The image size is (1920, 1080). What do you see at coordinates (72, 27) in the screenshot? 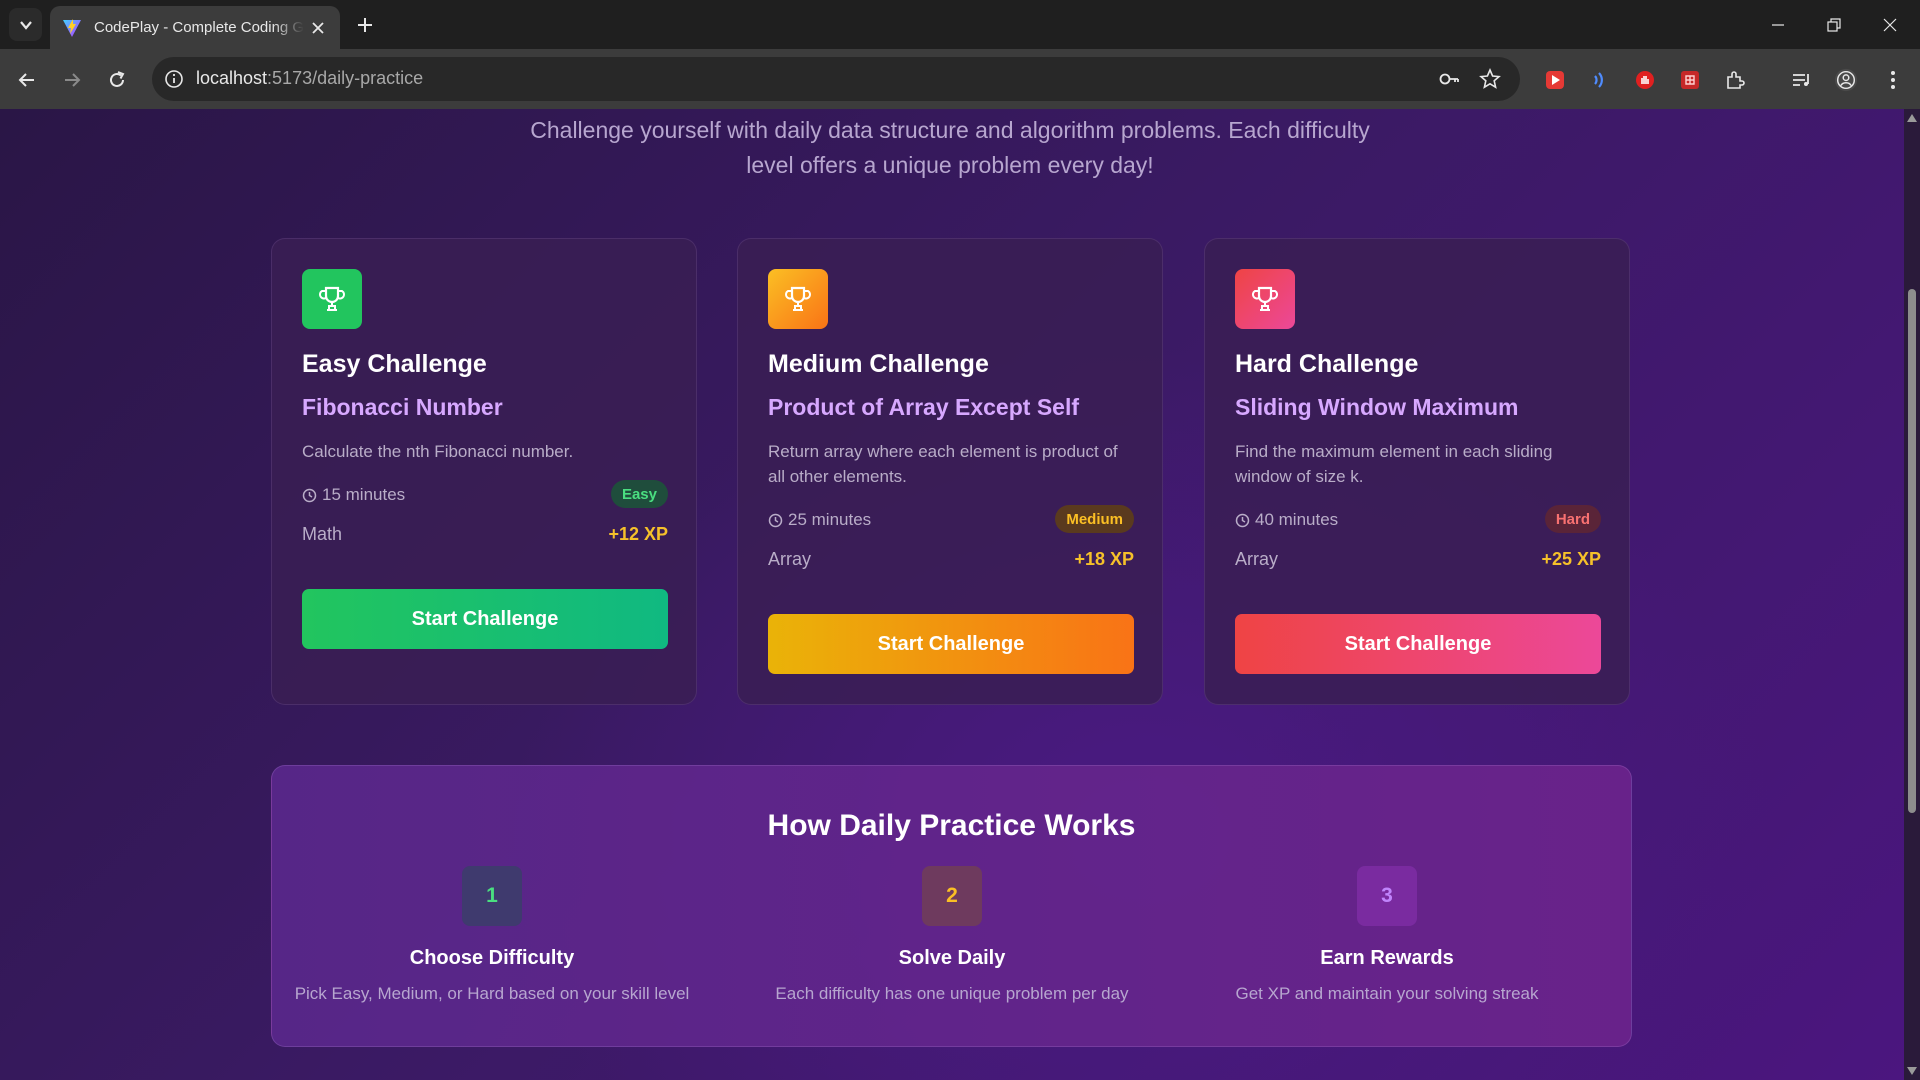
I see `vite-logo-icon` at bounding box center [72, 27].